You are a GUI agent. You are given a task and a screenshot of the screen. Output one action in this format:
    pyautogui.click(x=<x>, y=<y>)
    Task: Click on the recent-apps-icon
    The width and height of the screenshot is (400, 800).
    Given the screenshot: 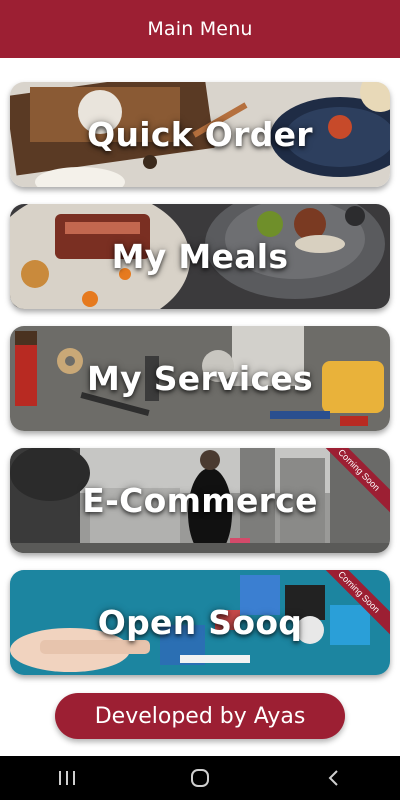 What is the action you would take?
    pyautogui.click(x=66, y=778)
    